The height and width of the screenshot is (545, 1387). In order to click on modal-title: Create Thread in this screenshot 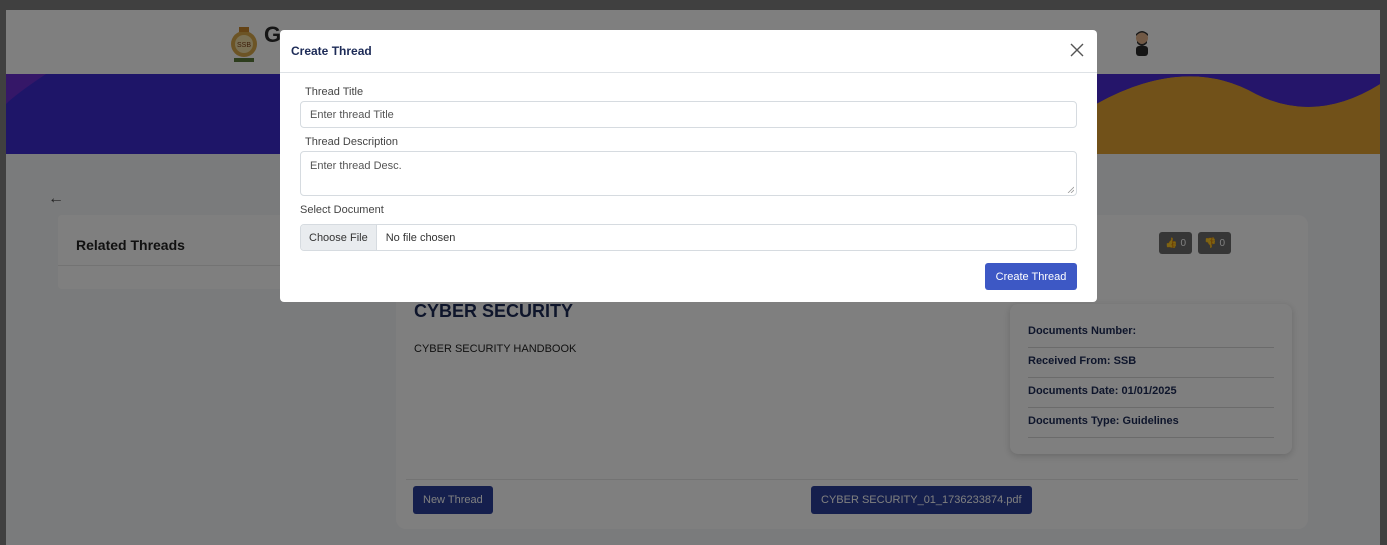, I will do `click(331, 51)`.